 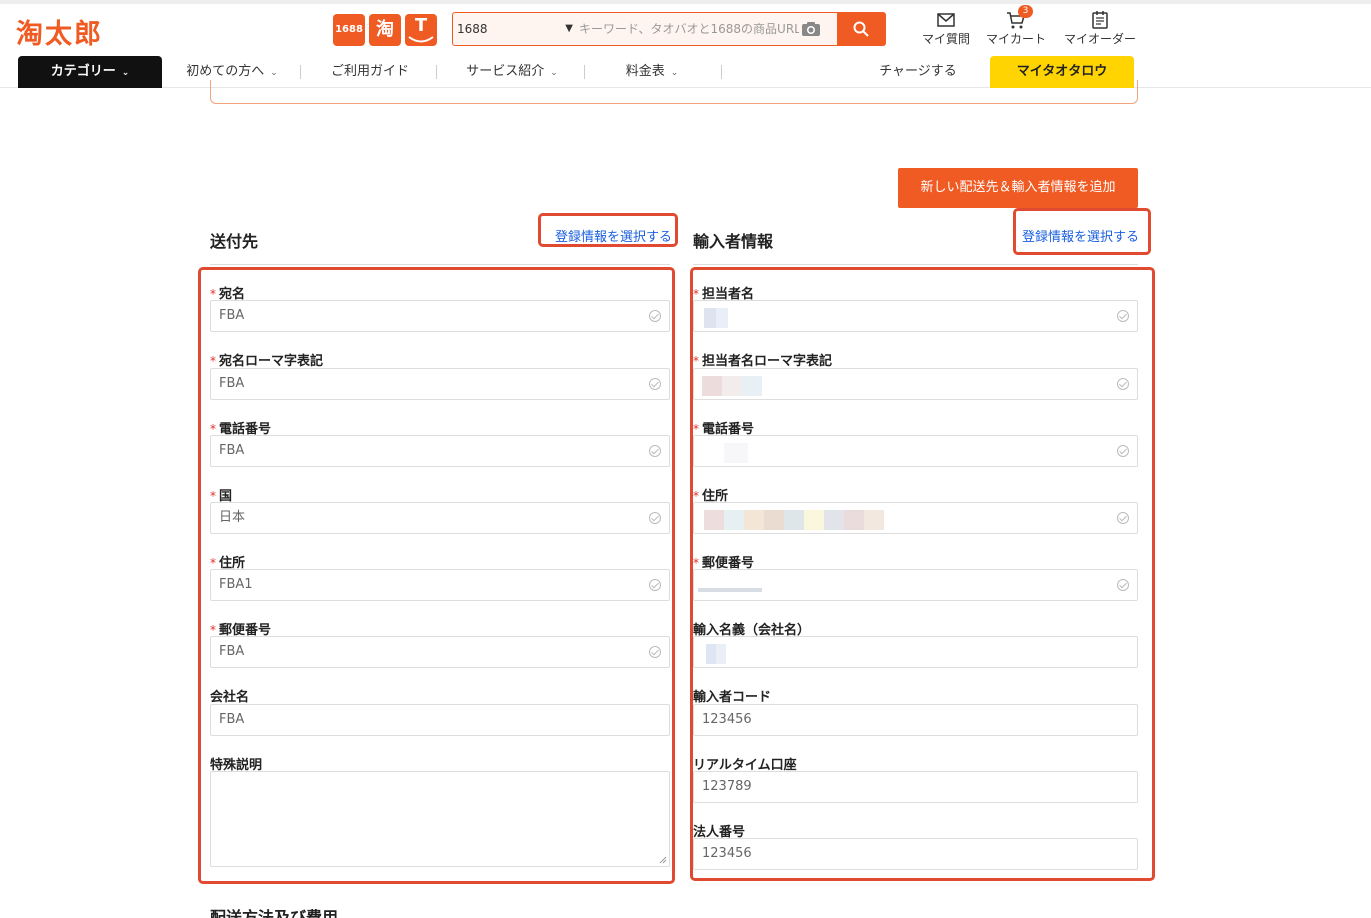 I want to click on importer-corporate-number-input: 123456, so click(x=915, y=854).